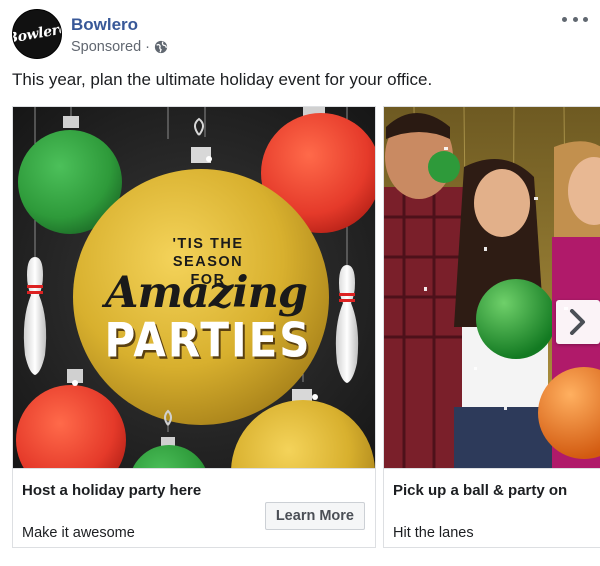 The width and height of the screenshot is (600, 566). I want to click on post-meta: Sponsored ·, so click(119, 47).